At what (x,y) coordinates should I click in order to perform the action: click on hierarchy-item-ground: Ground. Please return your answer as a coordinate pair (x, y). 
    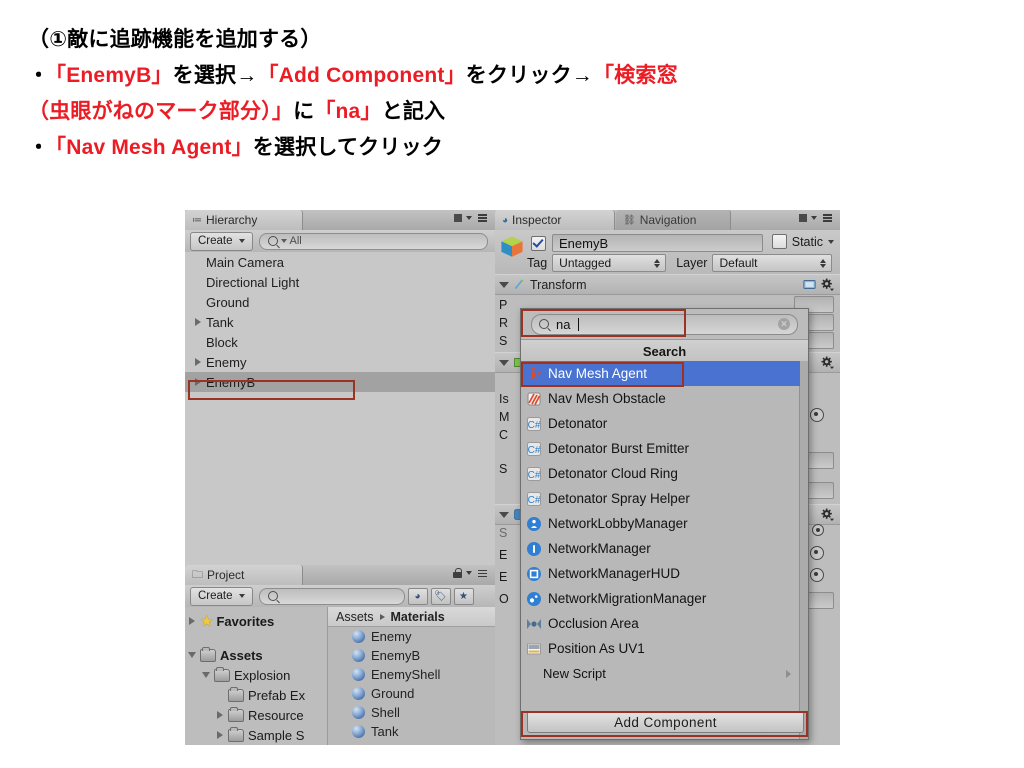
    Looking at the image, I should click on (340, 302).